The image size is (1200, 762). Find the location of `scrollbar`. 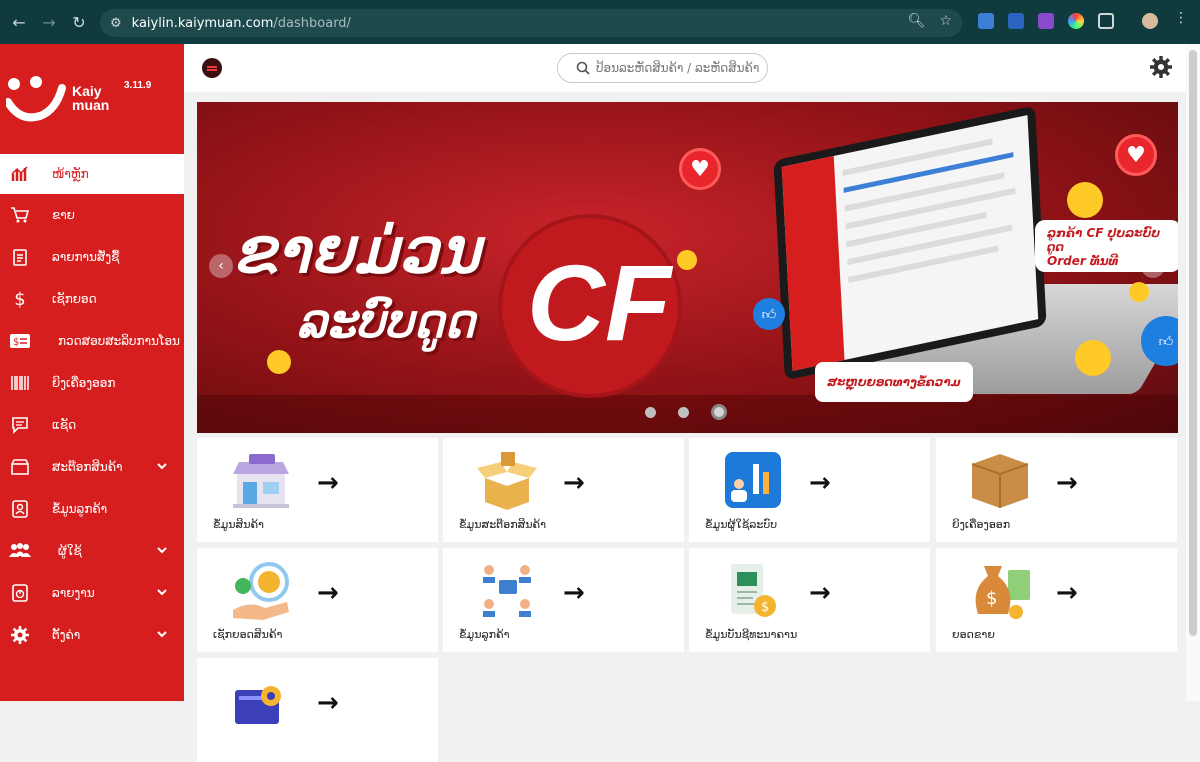

scrollbar is located at coordinates (1193, 372).